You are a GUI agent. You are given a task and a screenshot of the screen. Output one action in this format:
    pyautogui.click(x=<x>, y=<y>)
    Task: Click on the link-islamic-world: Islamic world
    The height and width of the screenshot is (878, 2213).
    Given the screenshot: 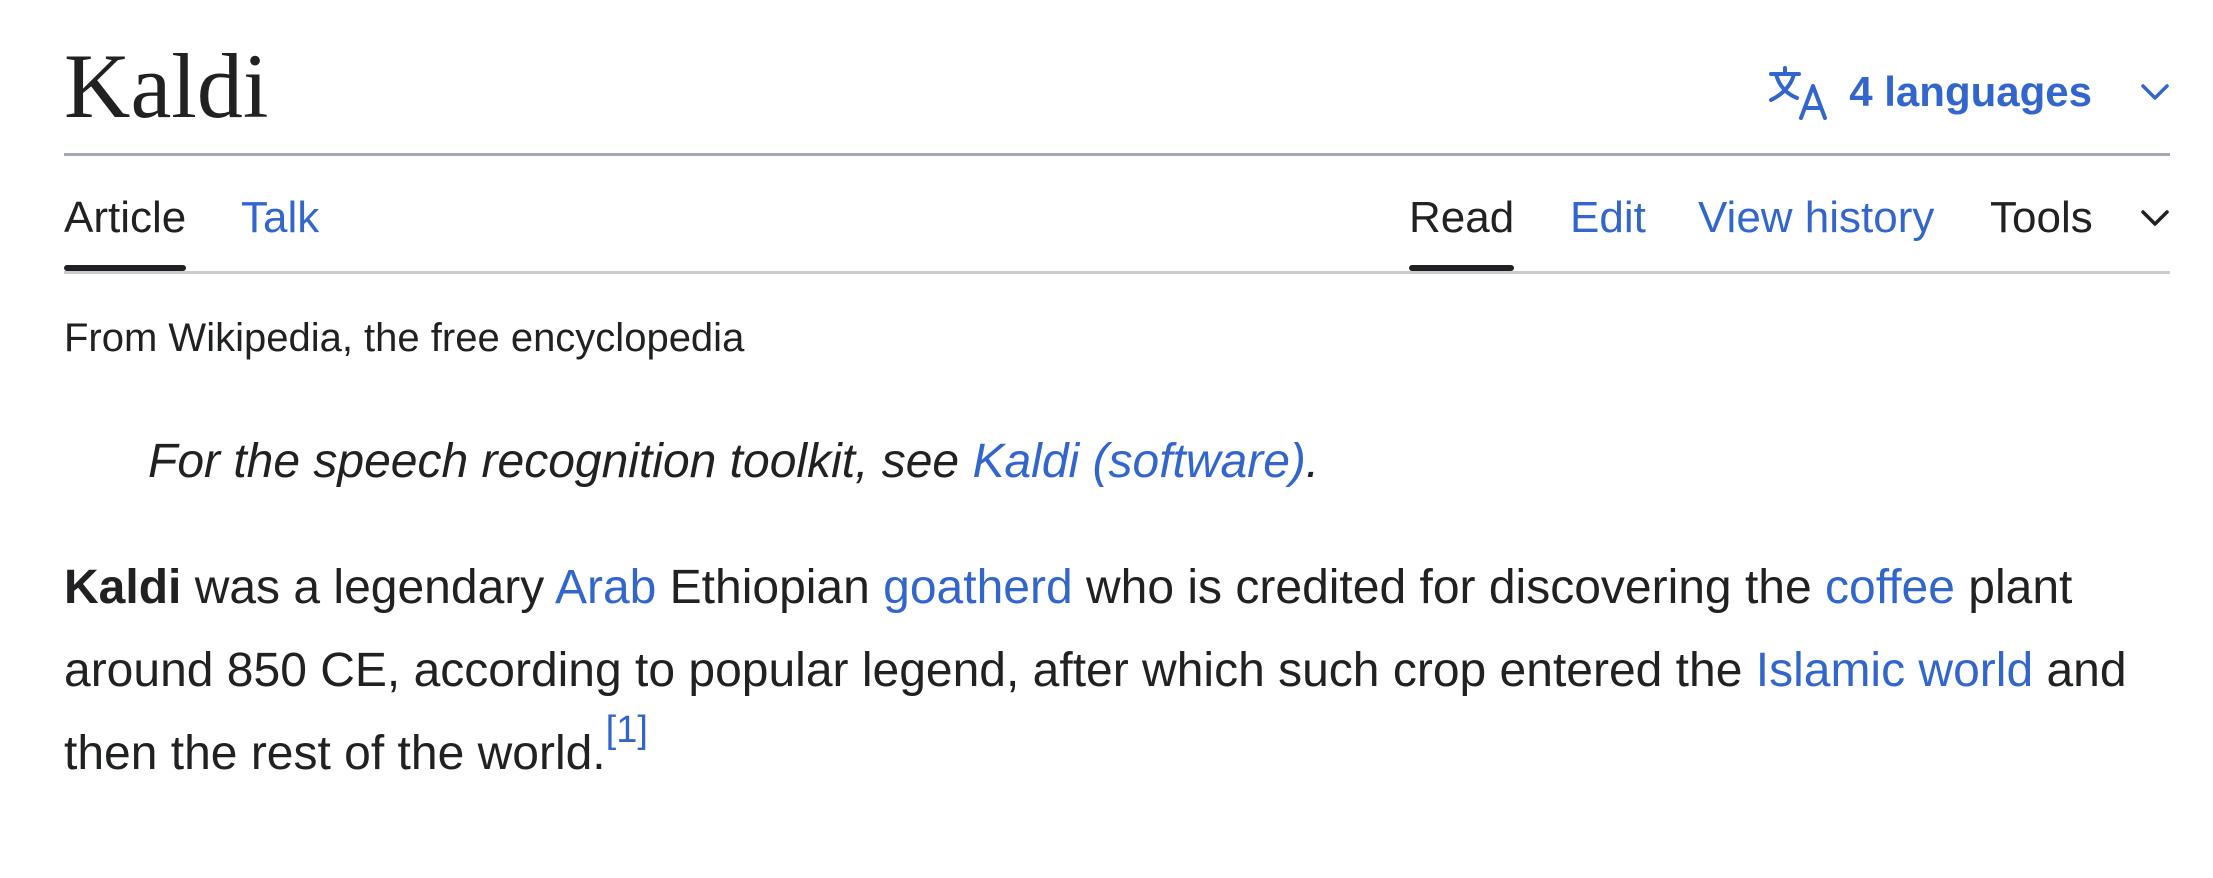 What is the action you would take?
    pyautogui.click(x=1894, y=670)
    